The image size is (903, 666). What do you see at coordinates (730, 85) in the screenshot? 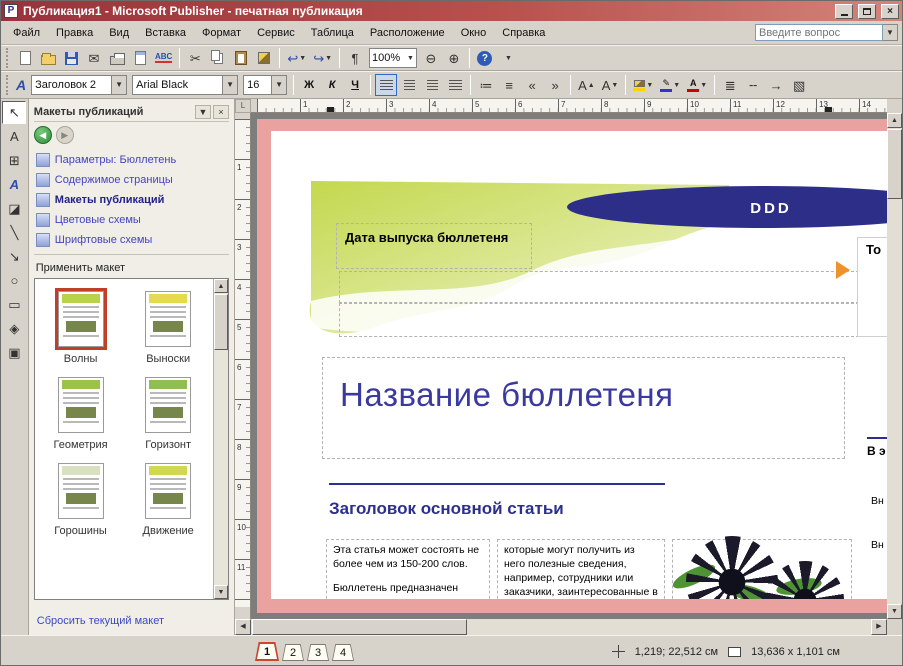
I see `line-style-button: ≣` at bounding box center [730, 85].